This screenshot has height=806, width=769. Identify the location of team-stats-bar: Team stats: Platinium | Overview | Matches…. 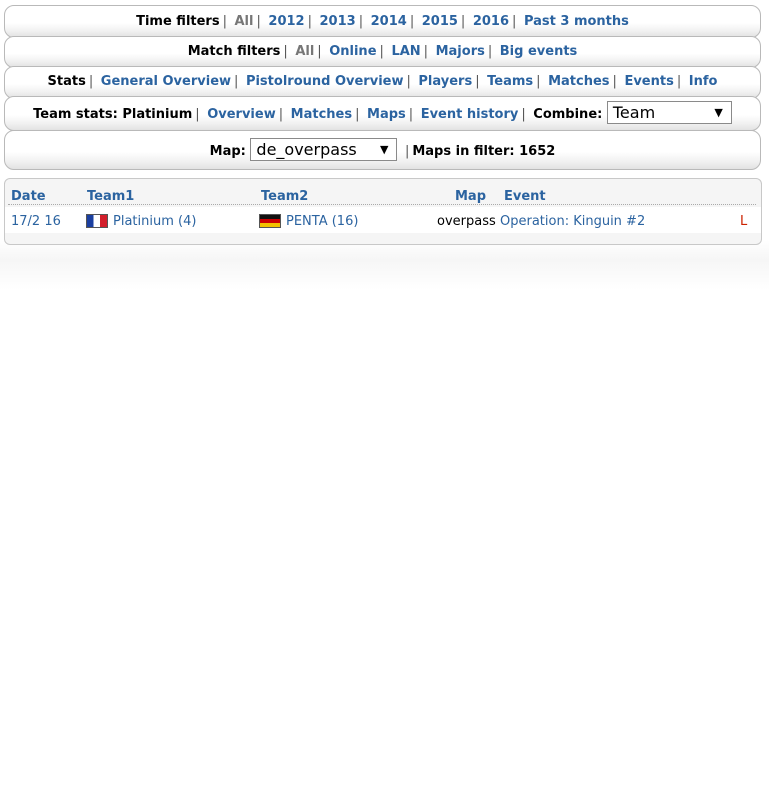
(382, 113).